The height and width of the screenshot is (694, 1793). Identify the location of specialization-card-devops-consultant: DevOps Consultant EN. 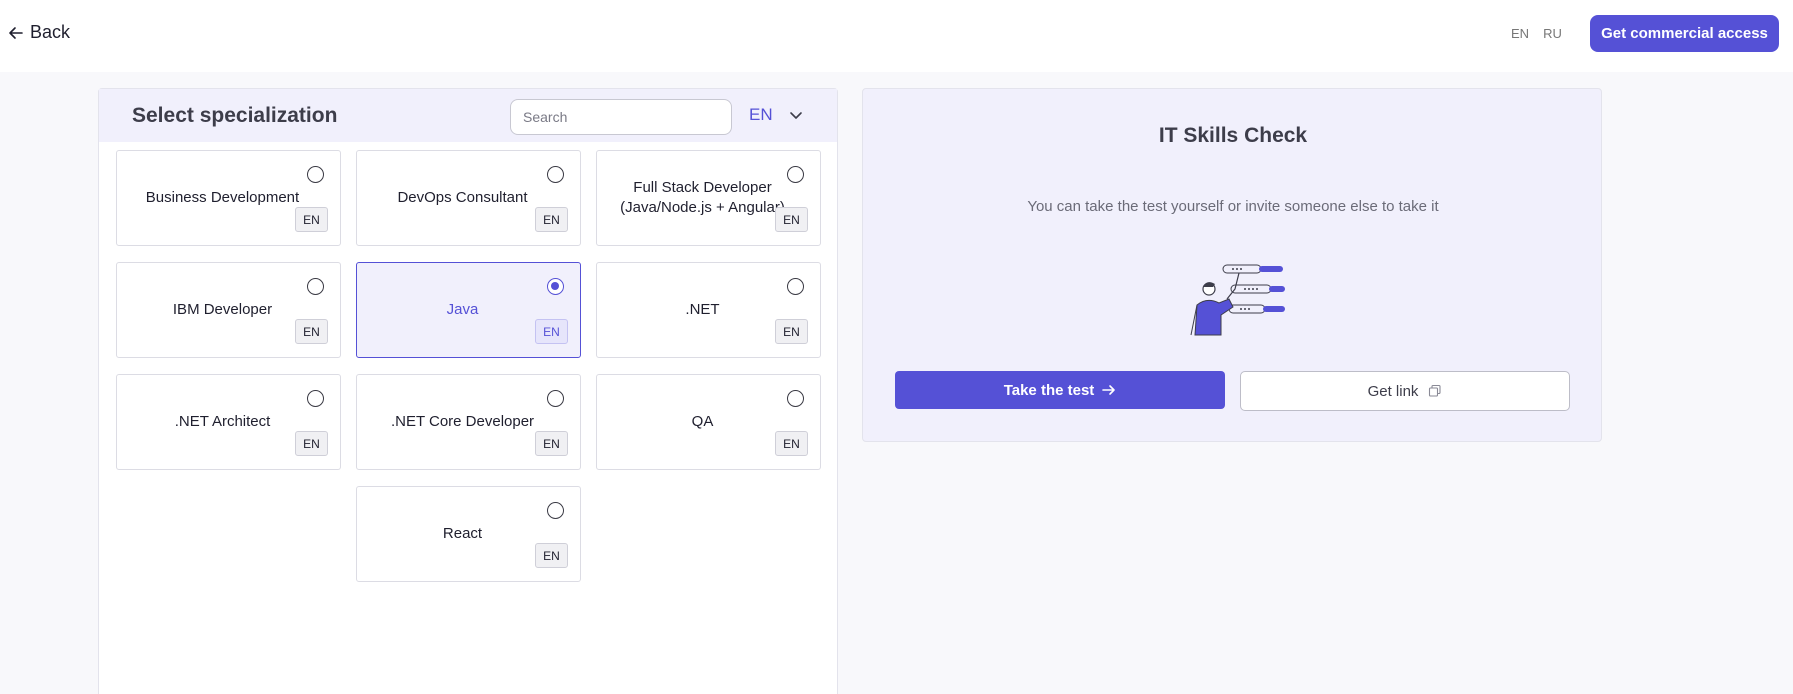
(468, 198).